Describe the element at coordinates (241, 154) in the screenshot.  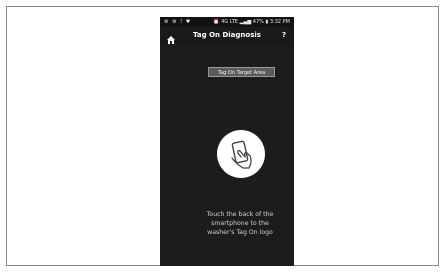
I see `phone-tap-icon` at that location.